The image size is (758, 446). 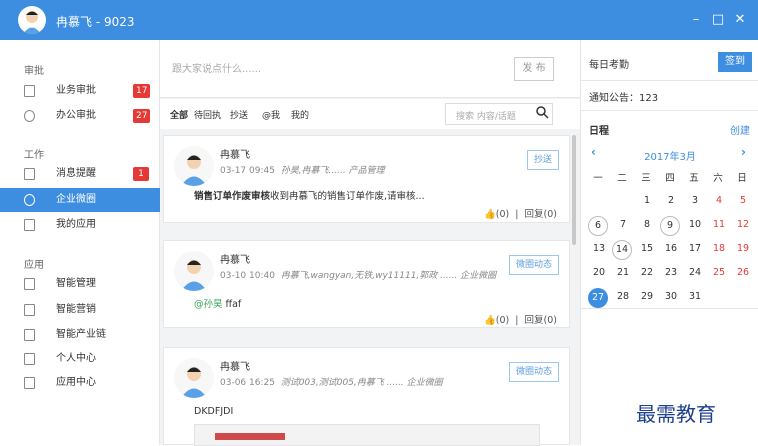 I want to click on tab-pending-receipt: 待回执, so click(x=207, y=114).